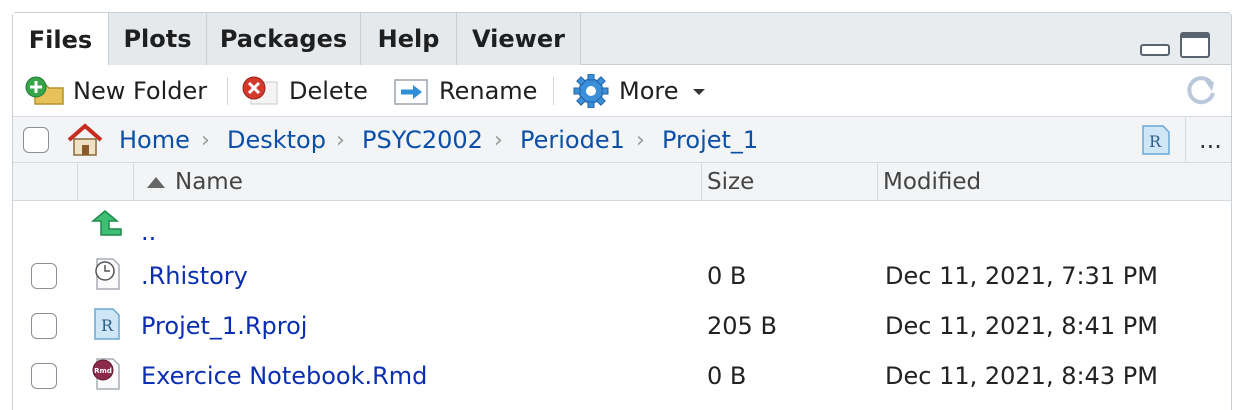  I want to click on tab-plots: Plots, so click(158, 39).